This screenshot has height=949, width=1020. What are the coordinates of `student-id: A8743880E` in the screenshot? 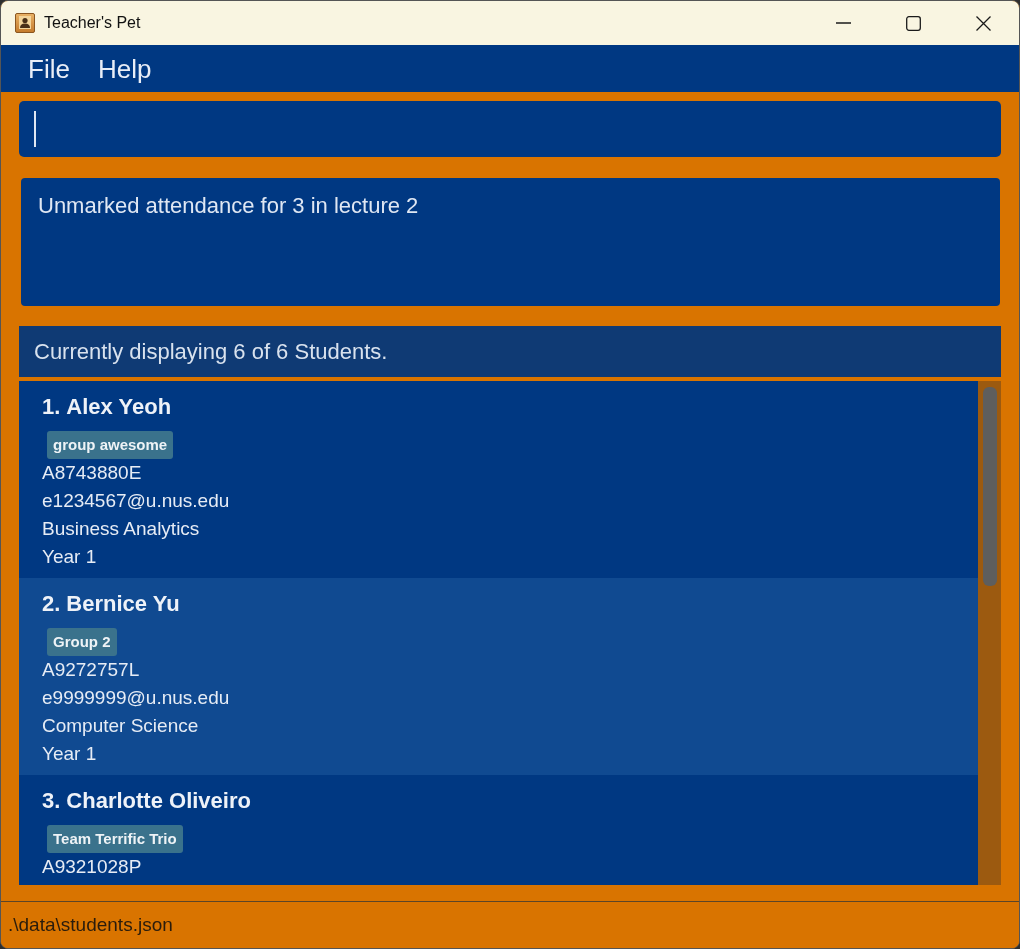 It's located at (92, 473).